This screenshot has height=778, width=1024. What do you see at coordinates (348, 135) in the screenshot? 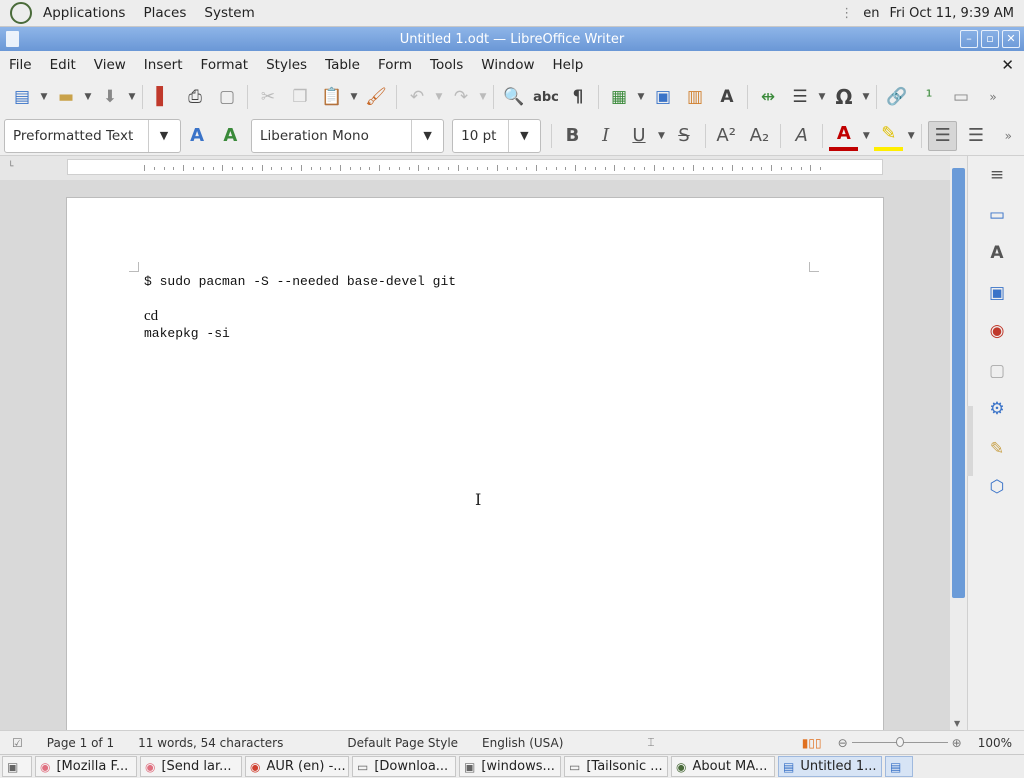
I see `font-name-combo: Liberation Mono ▼` at bounding box center [348, 135].